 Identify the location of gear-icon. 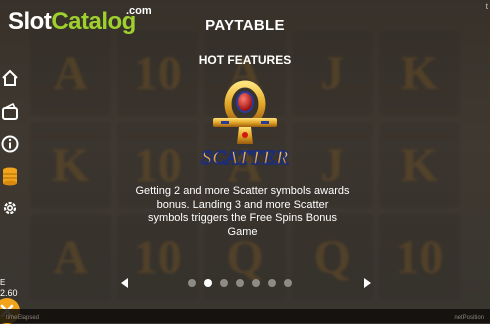
(10, 208).